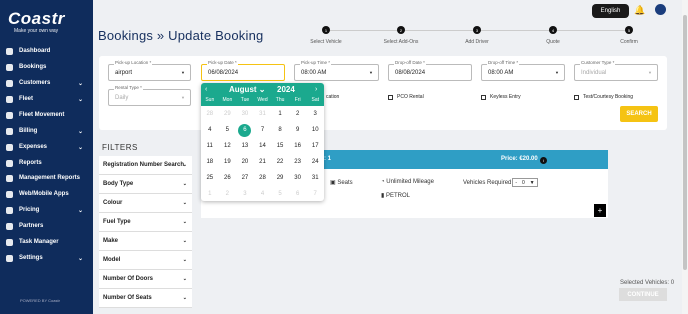 This screenshot has height=314, width=688. What do you see at coordinates (501, 97) in the screenshot?
I see `keyless-entry-checkbox: Keyless Entry` at bounding box center [501, 97].